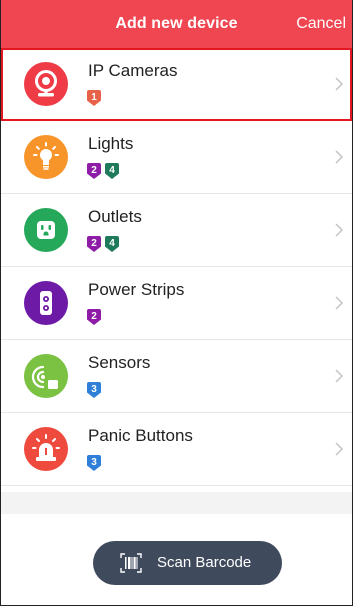 This screenshot has height=607, width=353. I want to click on scan-barcode-button: Scan Barcode, so click(187, 563).